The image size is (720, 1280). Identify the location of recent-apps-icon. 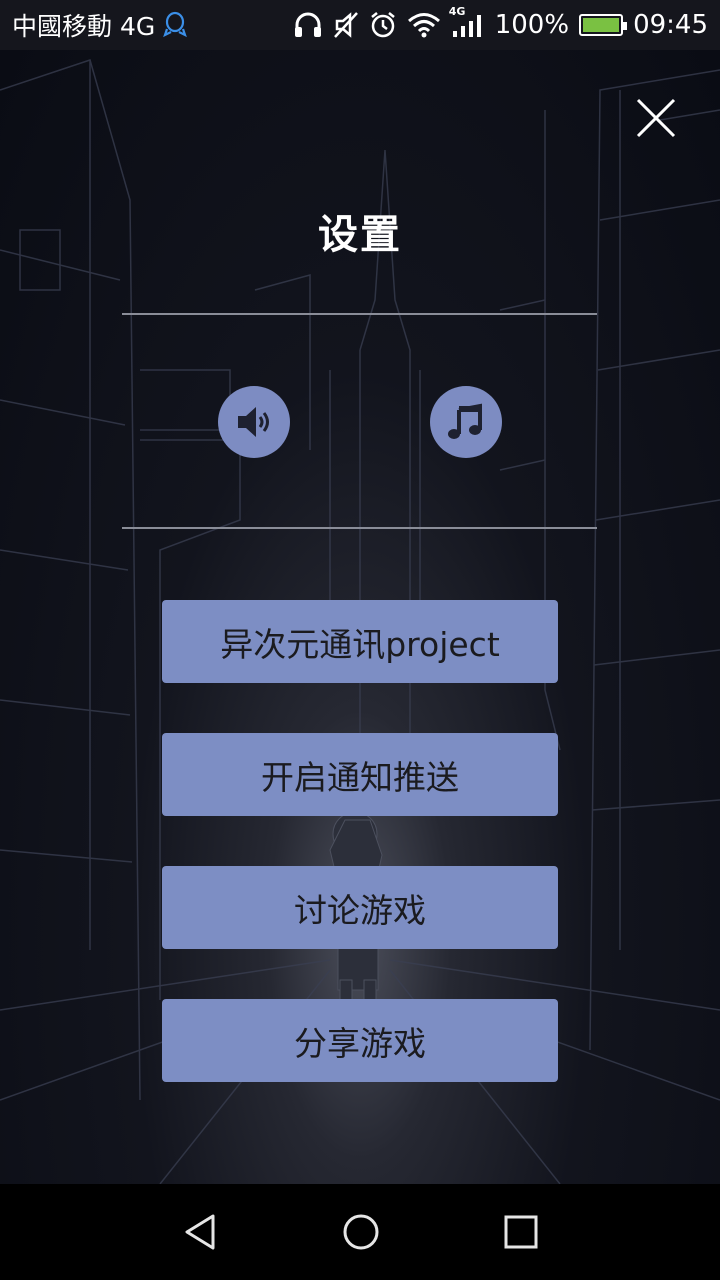
(521, 1232).